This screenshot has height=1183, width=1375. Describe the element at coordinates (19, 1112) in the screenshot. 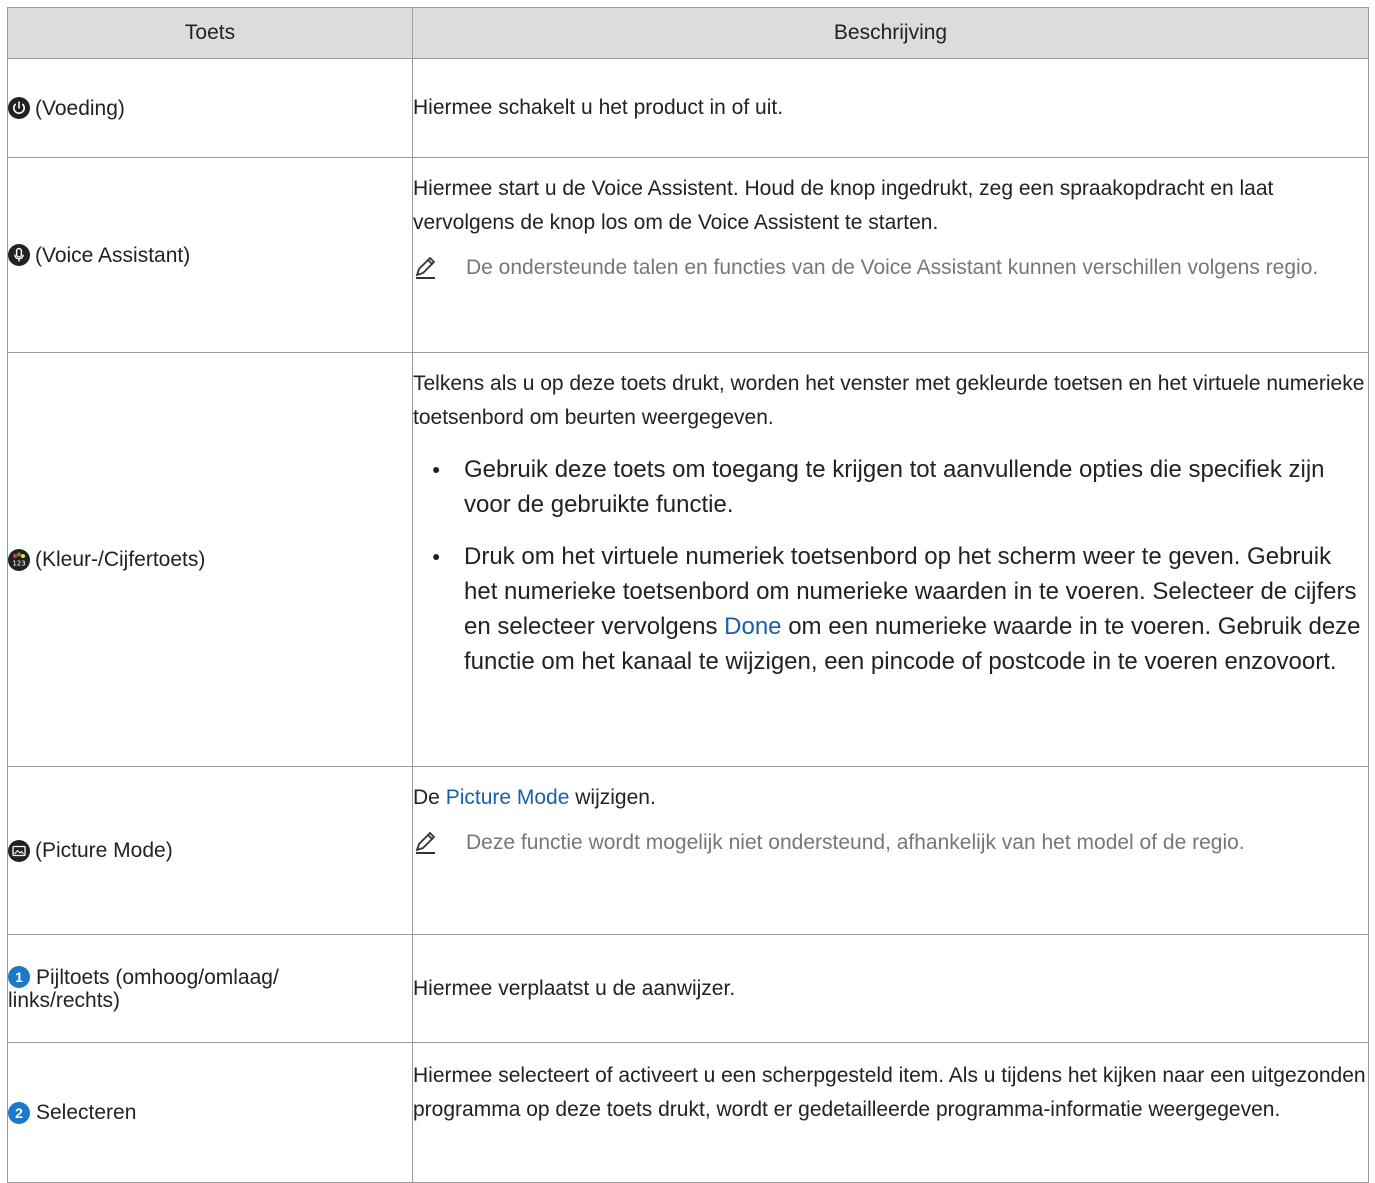

I see `callout-number-2-icon: 2` at that location.